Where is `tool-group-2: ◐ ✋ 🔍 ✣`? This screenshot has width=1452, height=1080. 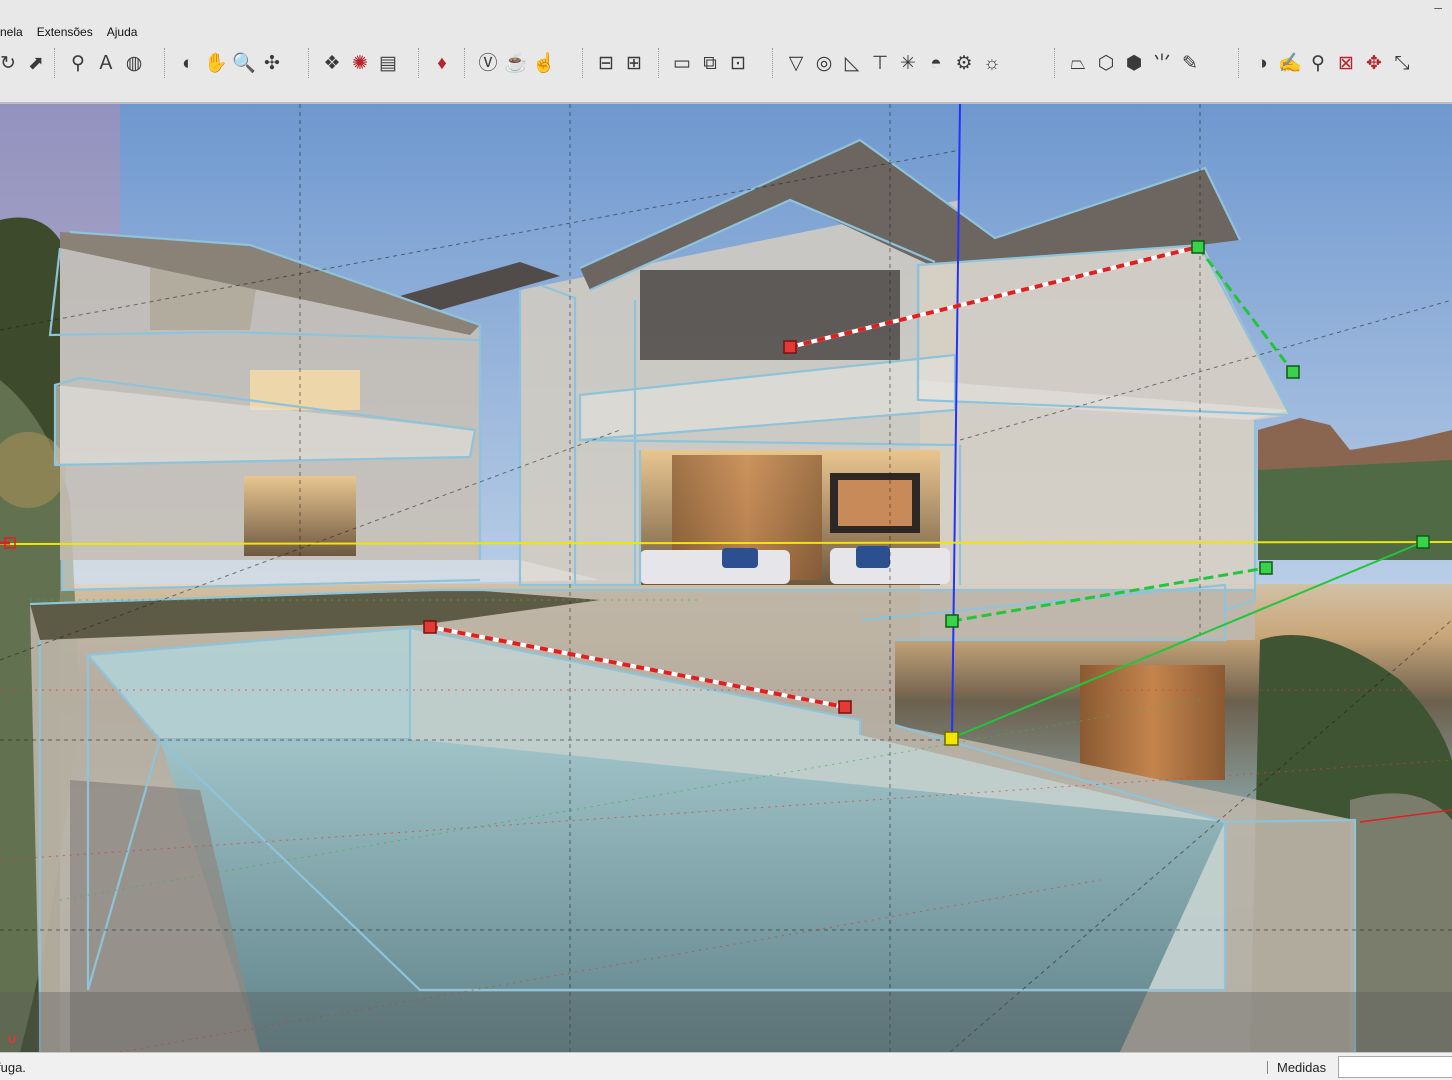
tool-group-2: ◐ ✋ 🔍 ✣ is located at coordinates (230, 63).